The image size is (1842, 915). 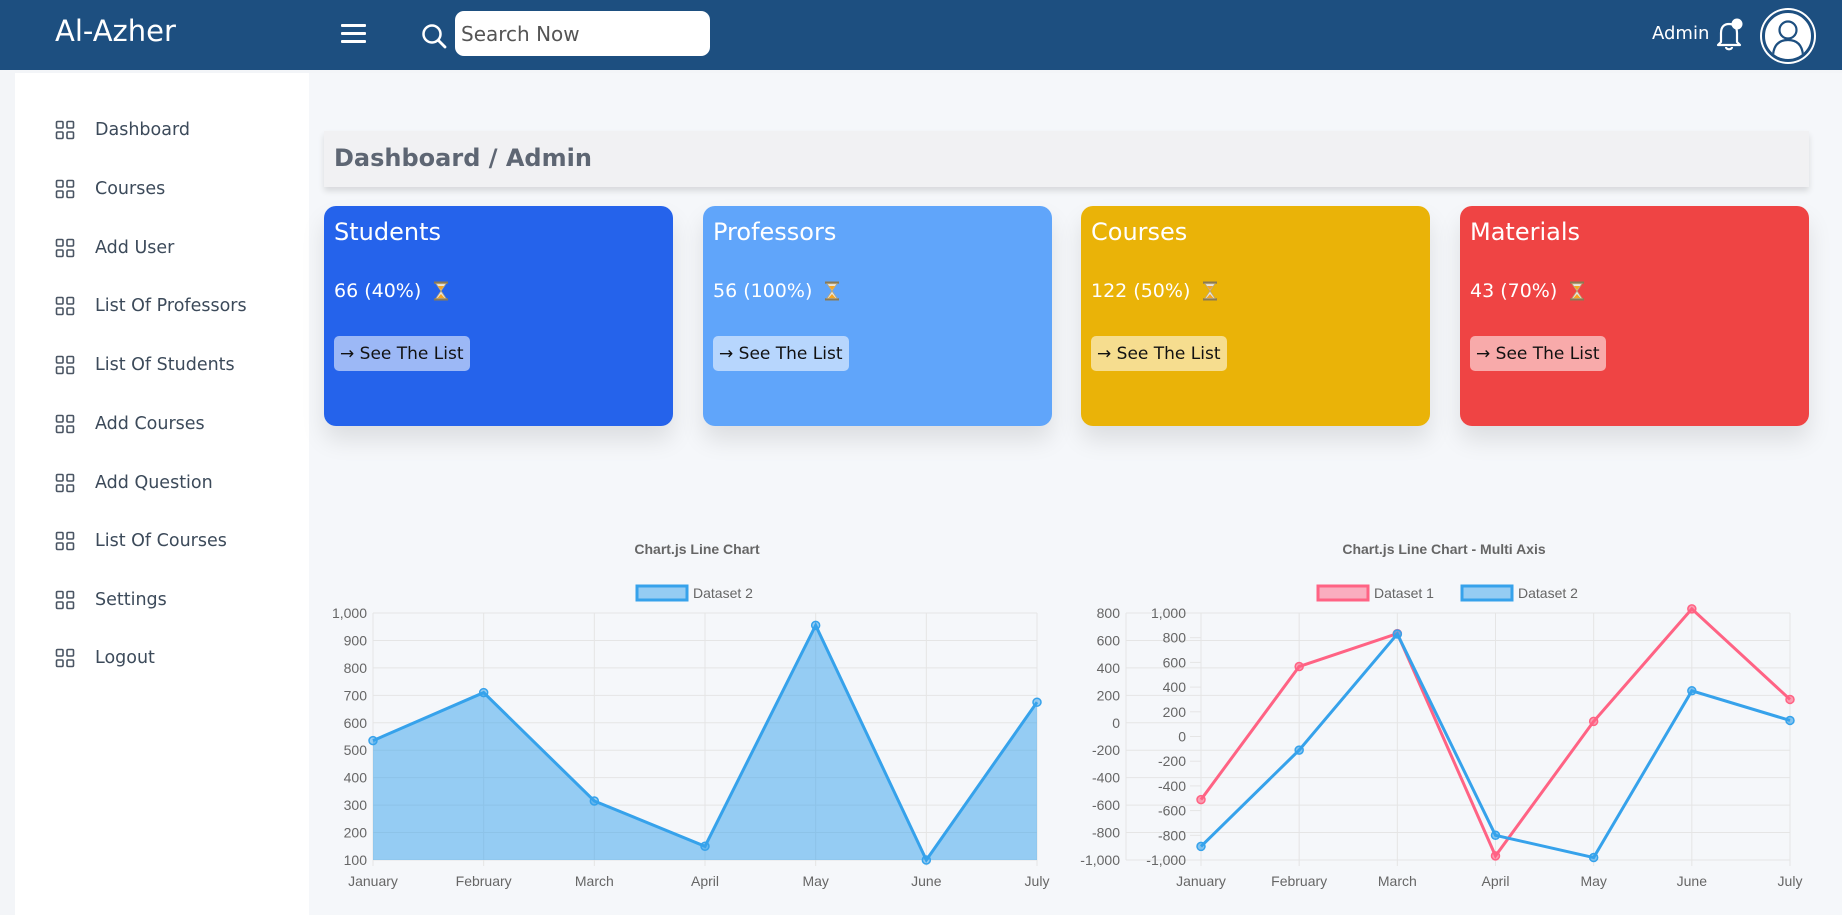 I want to click on y-right-tick-label: -600, so click(x=1172, y=811).